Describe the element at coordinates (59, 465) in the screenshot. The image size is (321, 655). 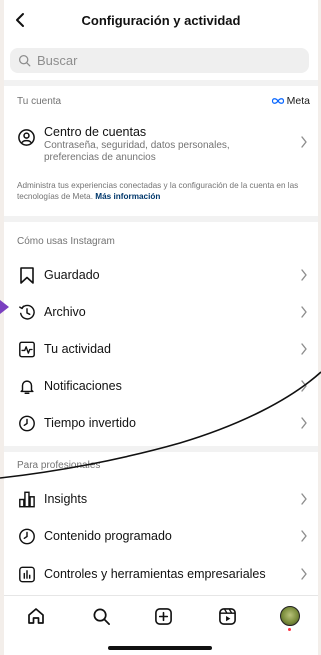
I see `section-label-professional: Para profesionales` at that location.